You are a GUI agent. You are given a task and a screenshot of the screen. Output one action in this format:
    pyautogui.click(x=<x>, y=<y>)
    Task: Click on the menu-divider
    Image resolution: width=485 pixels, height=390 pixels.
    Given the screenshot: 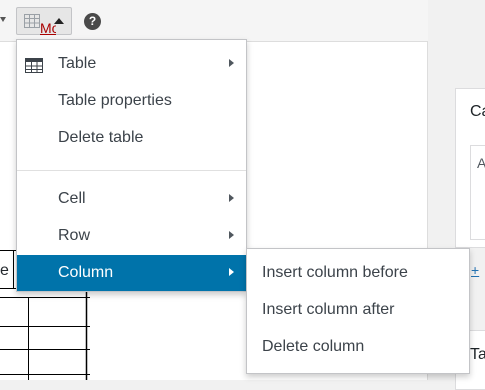 What is the action you would take?
    pyautogui.click(x=131, y=170)
    